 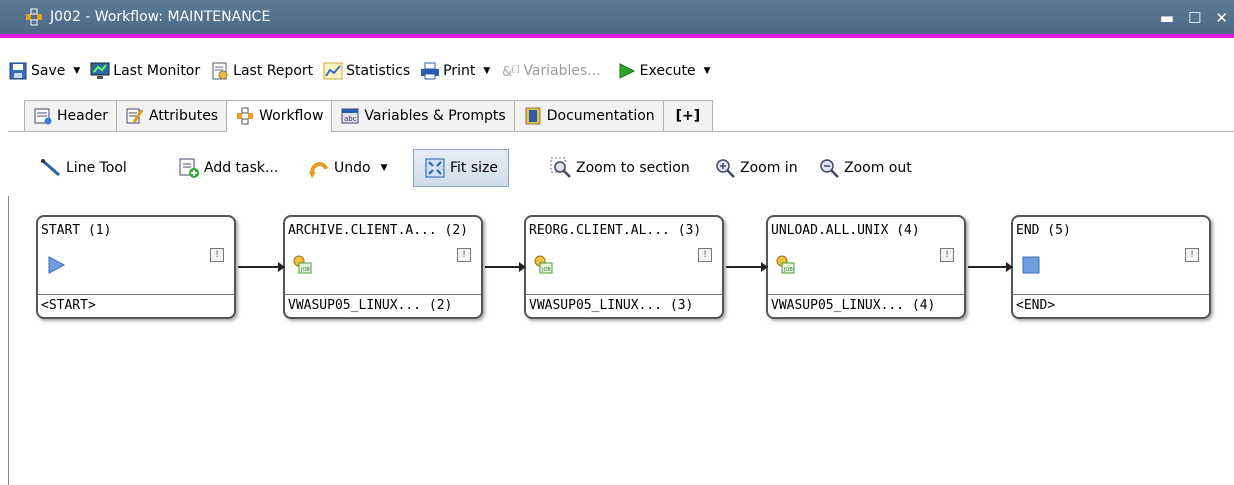 I want to click on tab-attributes: Attributes, so click(x=171, y=116).